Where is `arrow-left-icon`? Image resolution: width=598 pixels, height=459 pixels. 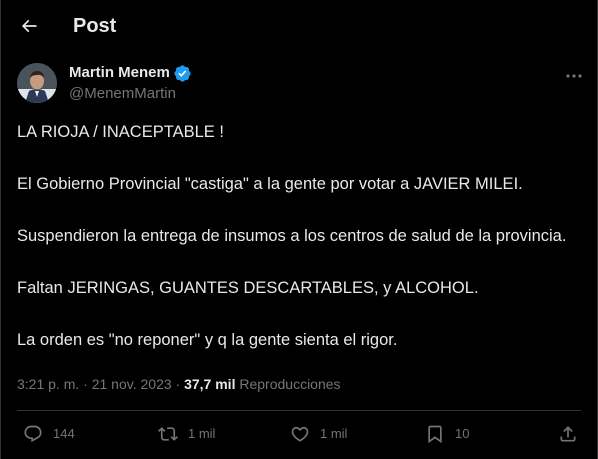 arrow-left-icon is located at coordinates (29, 26).